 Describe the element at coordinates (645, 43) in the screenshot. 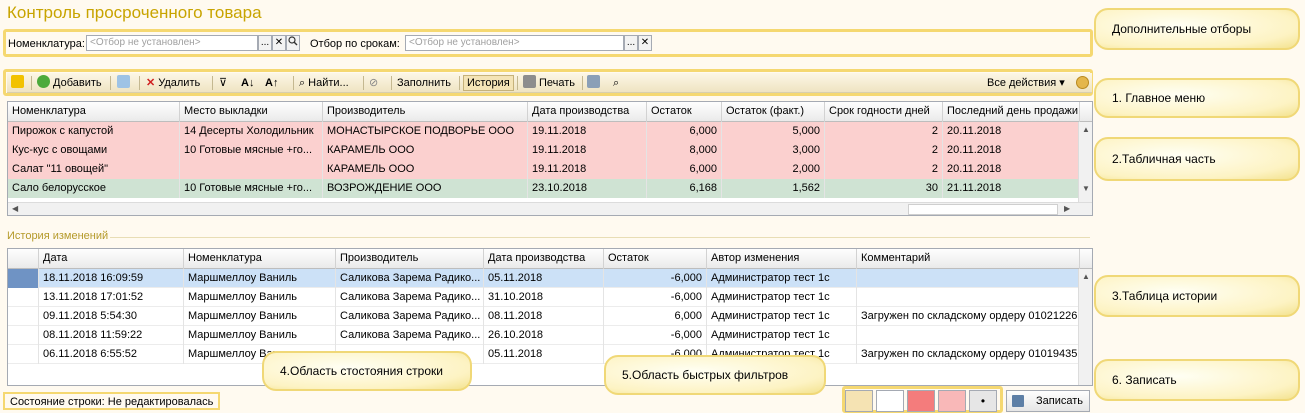

I see `dates-clear-icon: ✕` at that location.